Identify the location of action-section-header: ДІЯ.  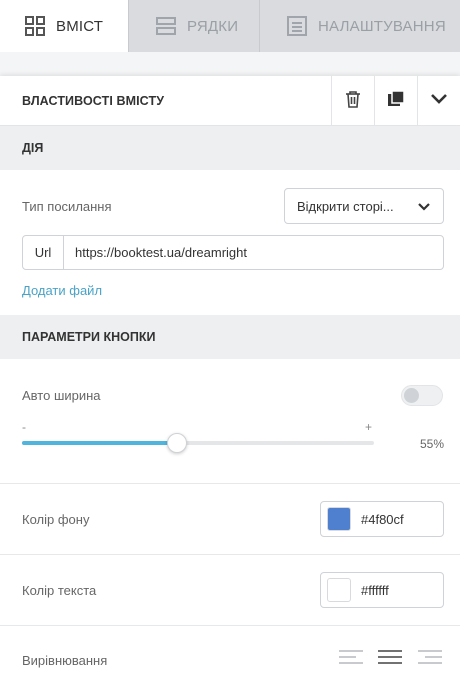
(230, 148).